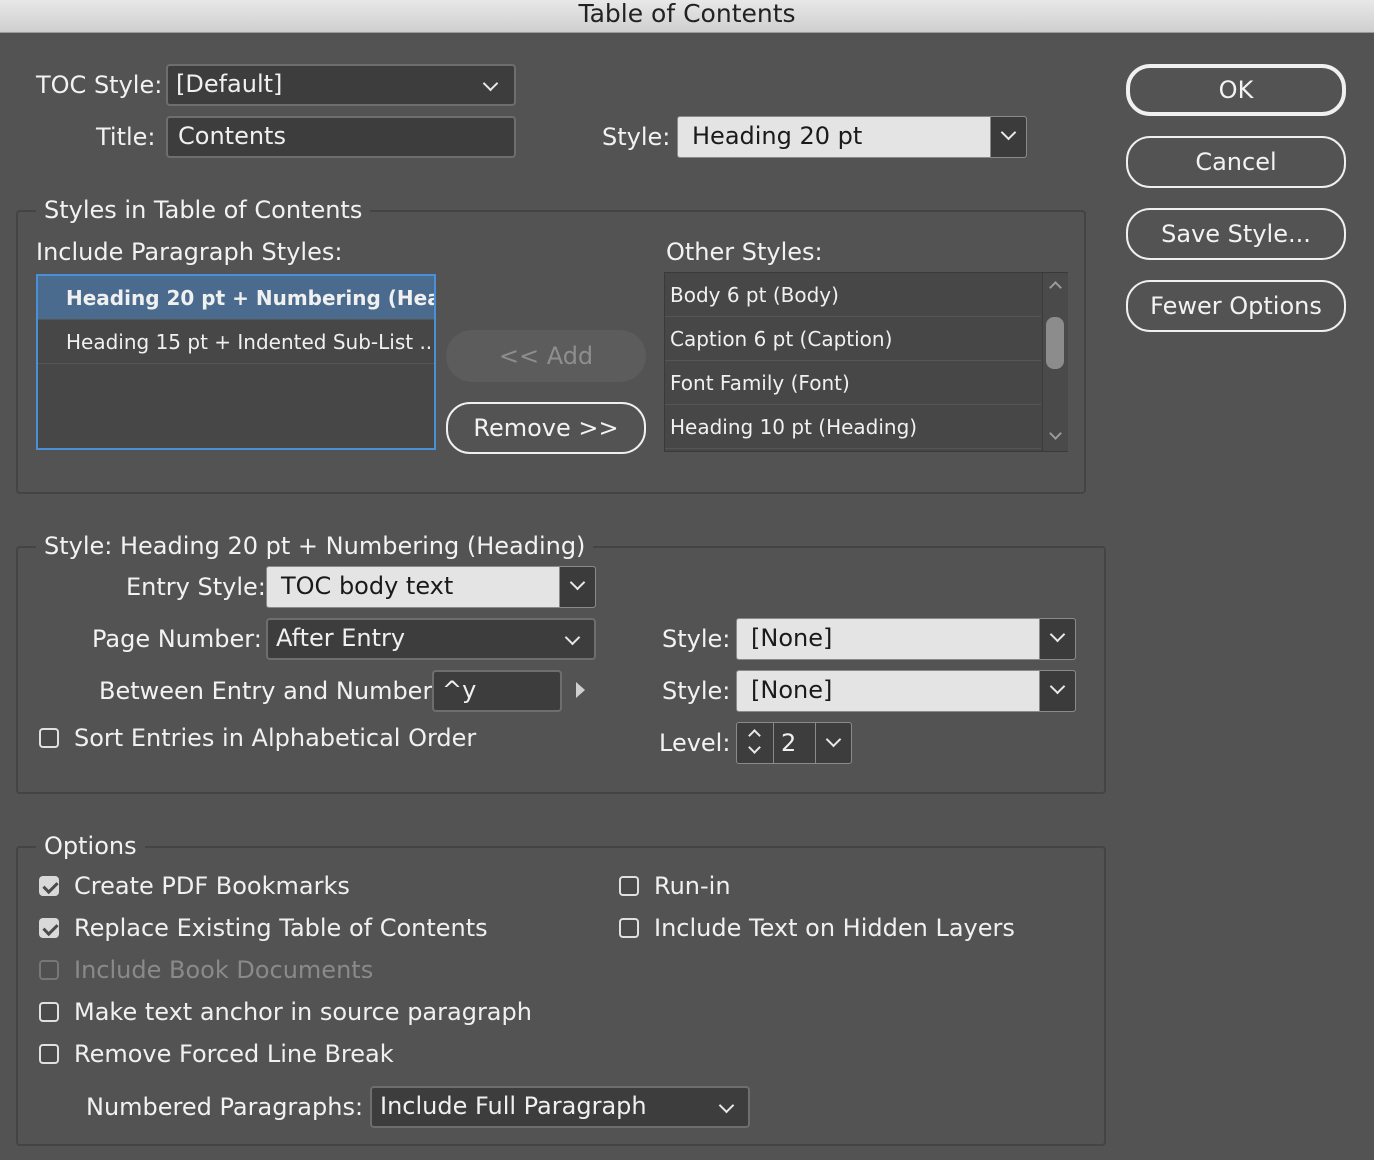  What do you see at coordinates (513, 1106) in the screenshot?
I see `numbered-paragraphs-value: Include Full Paragraph` at bounding box center [513, 1106].